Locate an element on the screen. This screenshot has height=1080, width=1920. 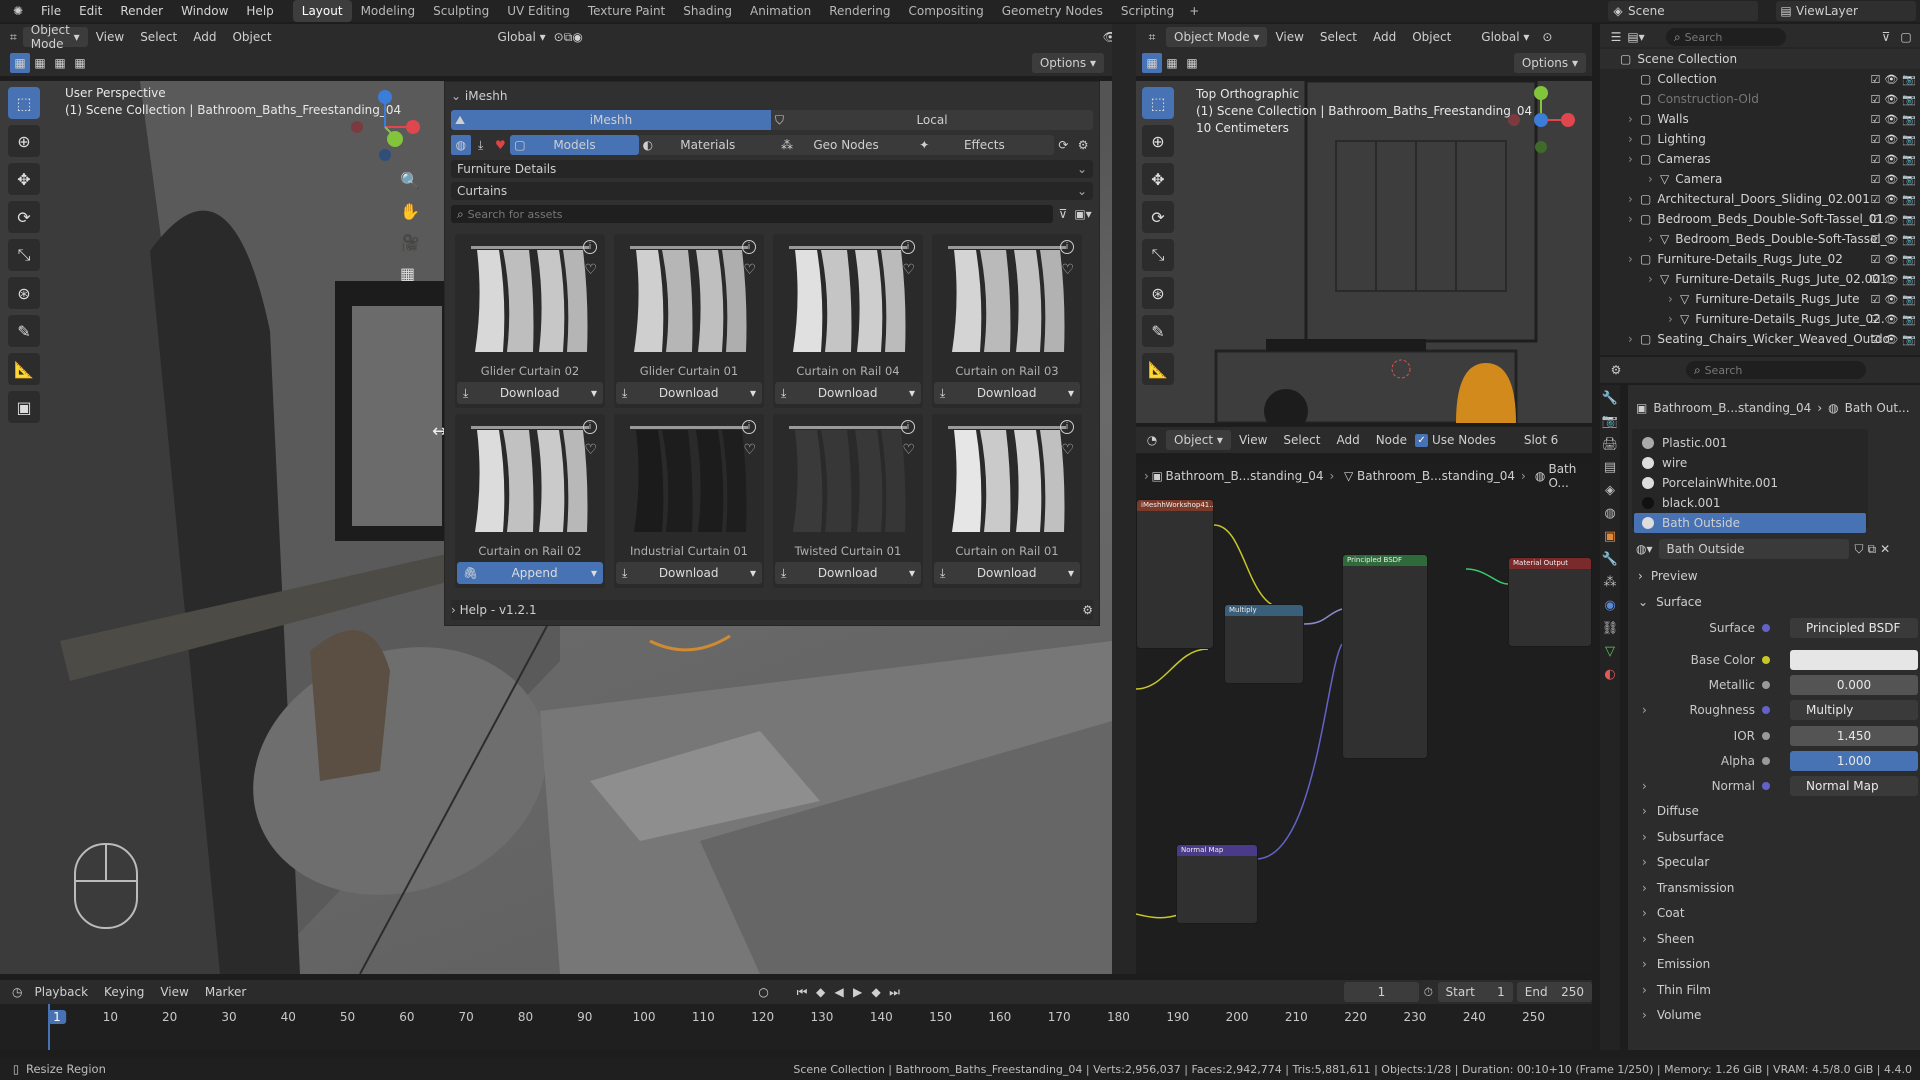
outliner-row: › ▽ Camera ☑ 👁 📷 is located at coordinates (1760, 179).